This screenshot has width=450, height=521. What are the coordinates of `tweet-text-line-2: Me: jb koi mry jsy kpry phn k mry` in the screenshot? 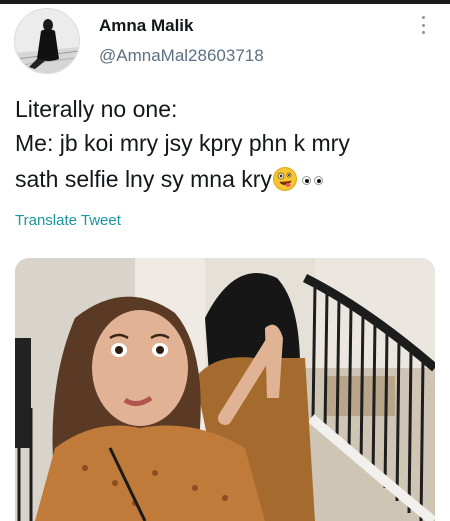 It's located at (182, 143).